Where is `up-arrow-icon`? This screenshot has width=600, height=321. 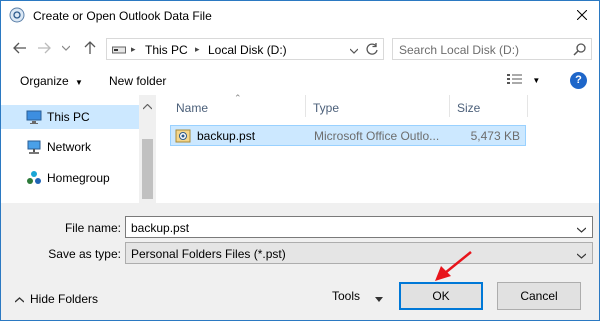
up-arrow-icon is located at coordinates (90, 47).